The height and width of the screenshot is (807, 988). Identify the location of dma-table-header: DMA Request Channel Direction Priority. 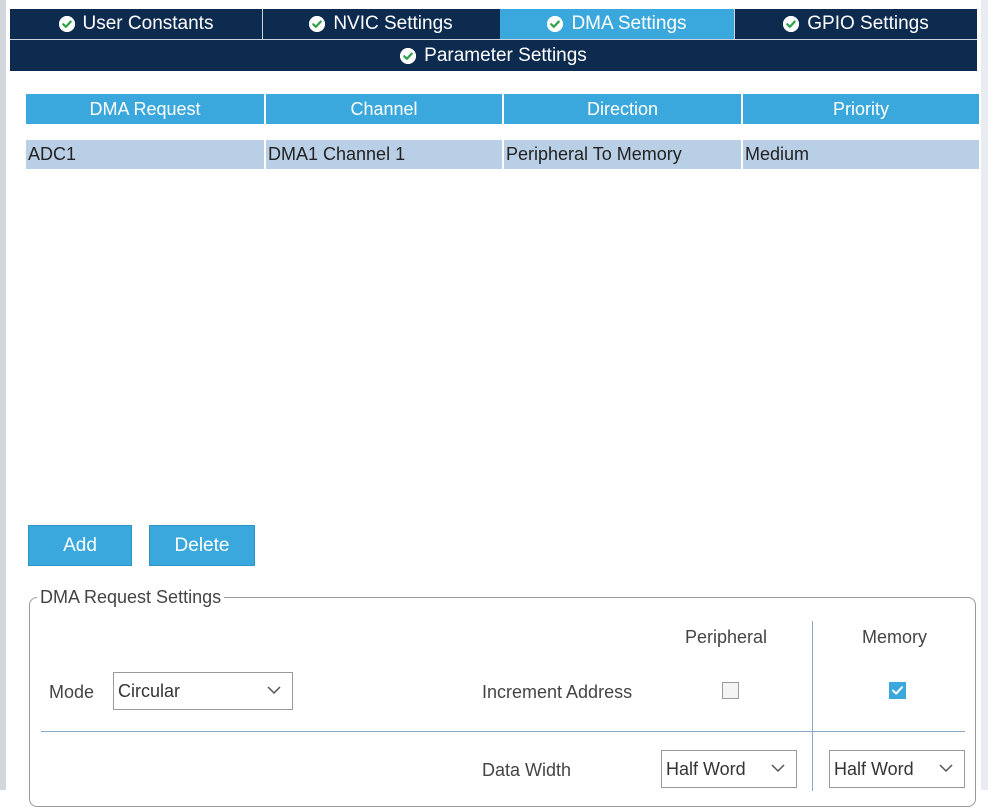
(502, 109).